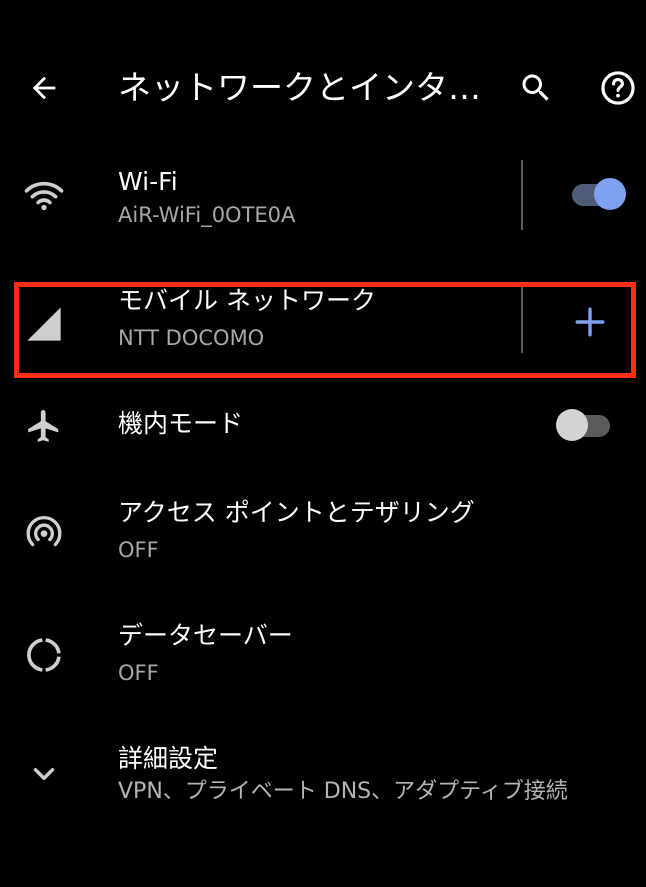  I want to click on arrow-back-icon, so click(44, 88).